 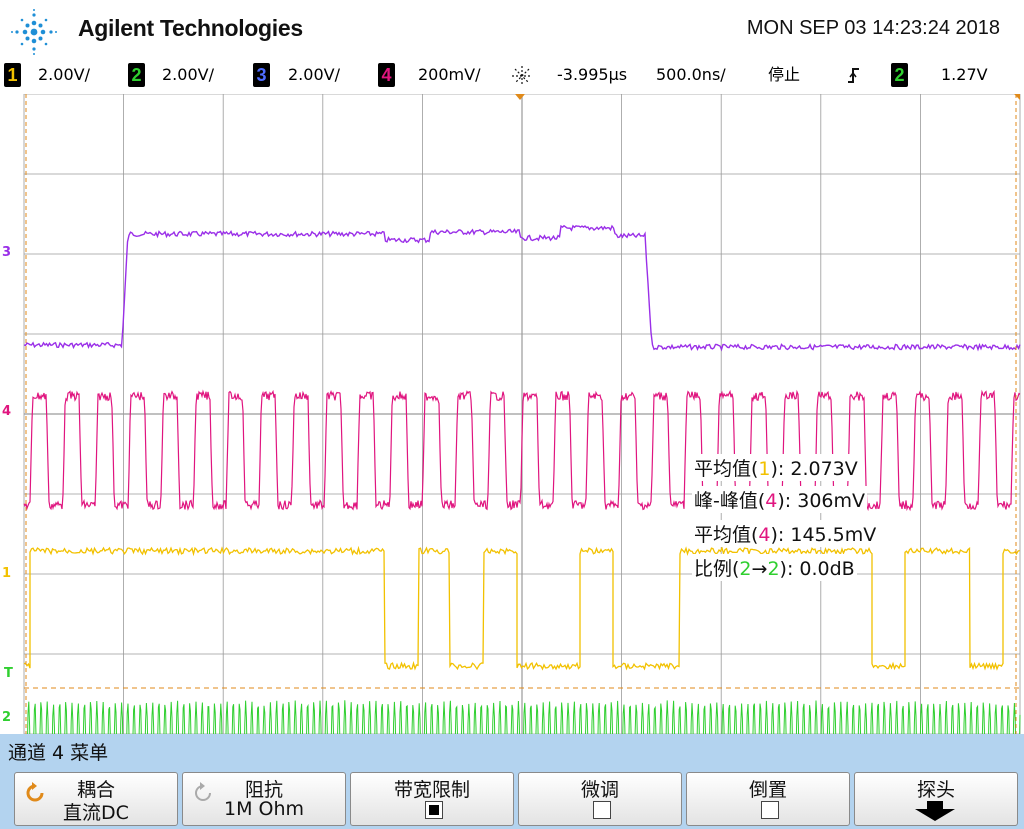 I want to click on measurement-2: 峰-峰值(4): 306mV, so click(x=779, y=499).